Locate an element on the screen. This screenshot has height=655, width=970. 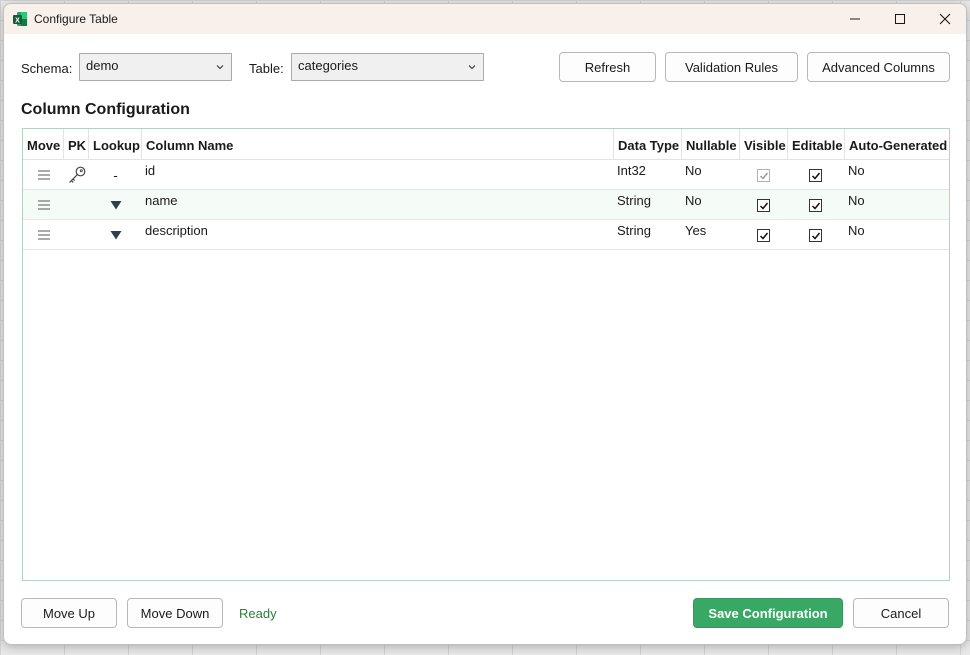
table-row: description String Yes No is located at coordinates (486, 235).